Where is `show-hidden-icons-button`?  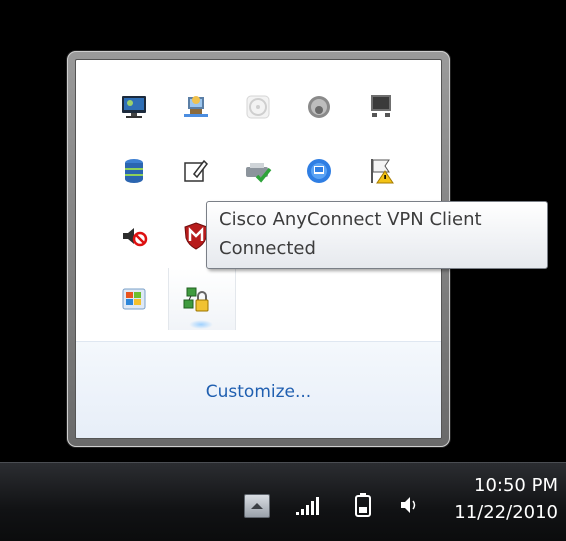
show-hidden-icons-button is located at coordinates (257, 506).